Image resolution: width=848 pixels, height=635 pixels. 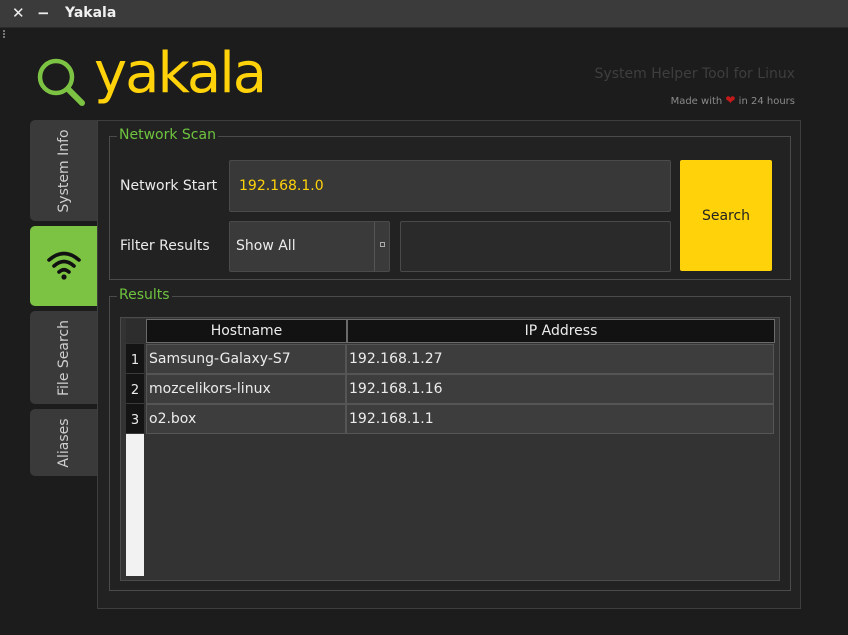 What do you see at coordinates (61, 82) in the screenshot?
I see `magnifier-icon` at bounding box center [61, 82].